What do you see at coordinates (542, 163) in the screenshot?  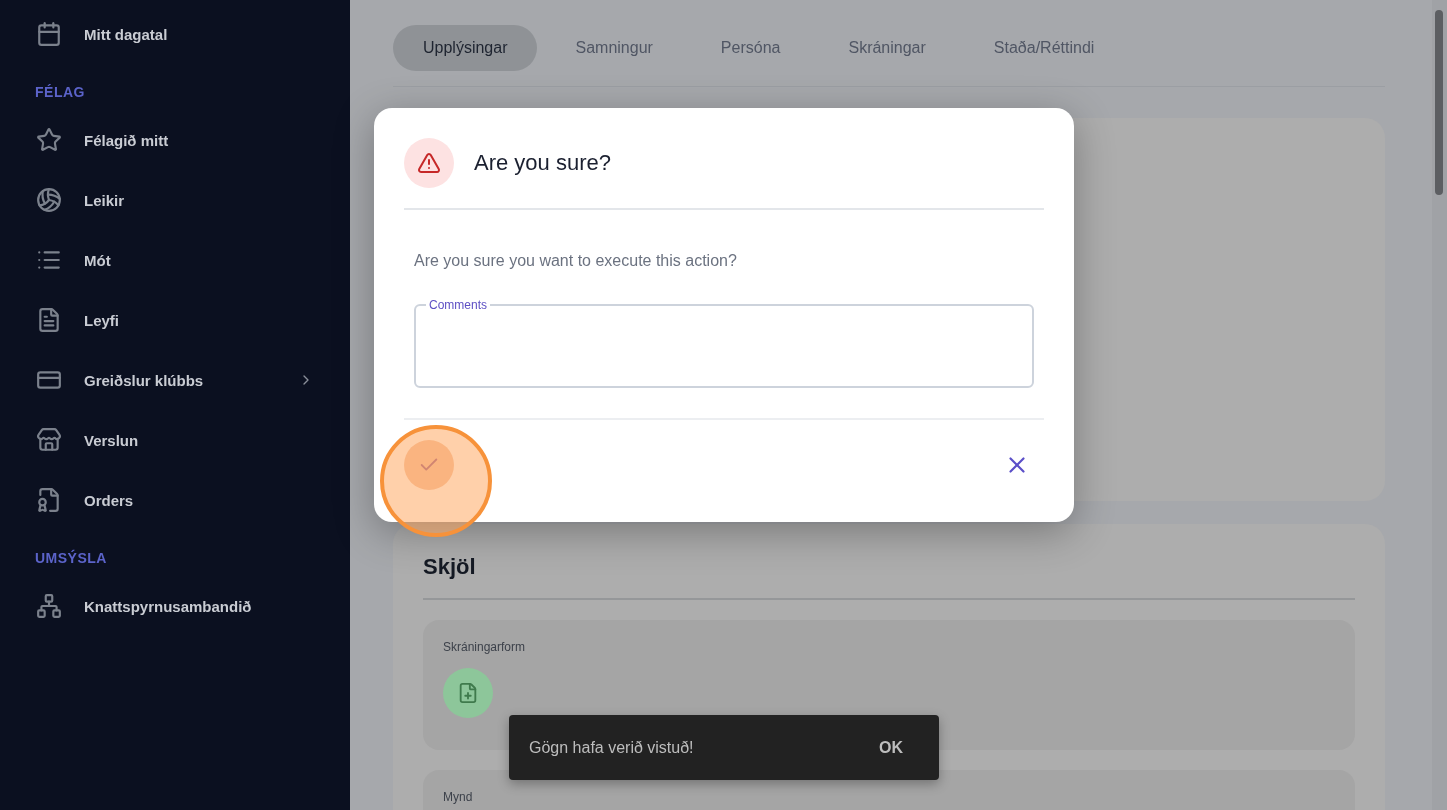 I see `dialog-title: Are you sure?` at bounding box center [542, 163].